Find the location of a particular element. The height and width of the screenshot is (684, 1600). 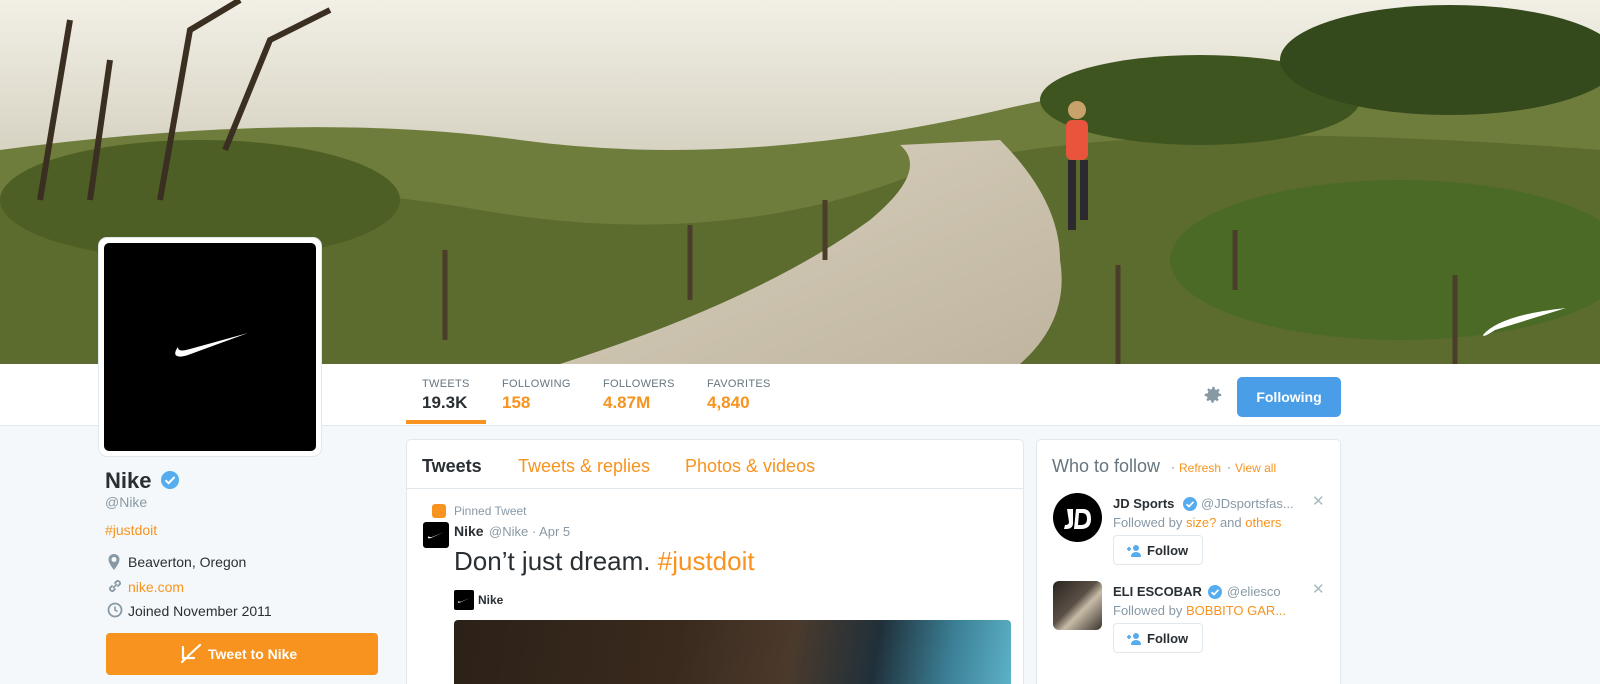

location-icon is located at coordinates (114, 562).